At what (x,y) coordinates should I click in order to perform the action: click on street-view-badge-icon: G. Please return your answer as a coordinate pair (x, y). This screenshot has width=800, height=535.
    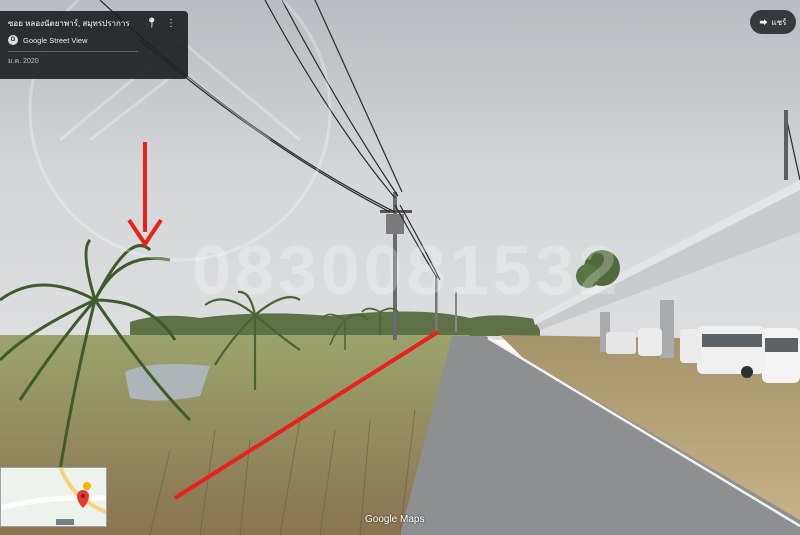
    Looking at the image, I should click on (13, 40).